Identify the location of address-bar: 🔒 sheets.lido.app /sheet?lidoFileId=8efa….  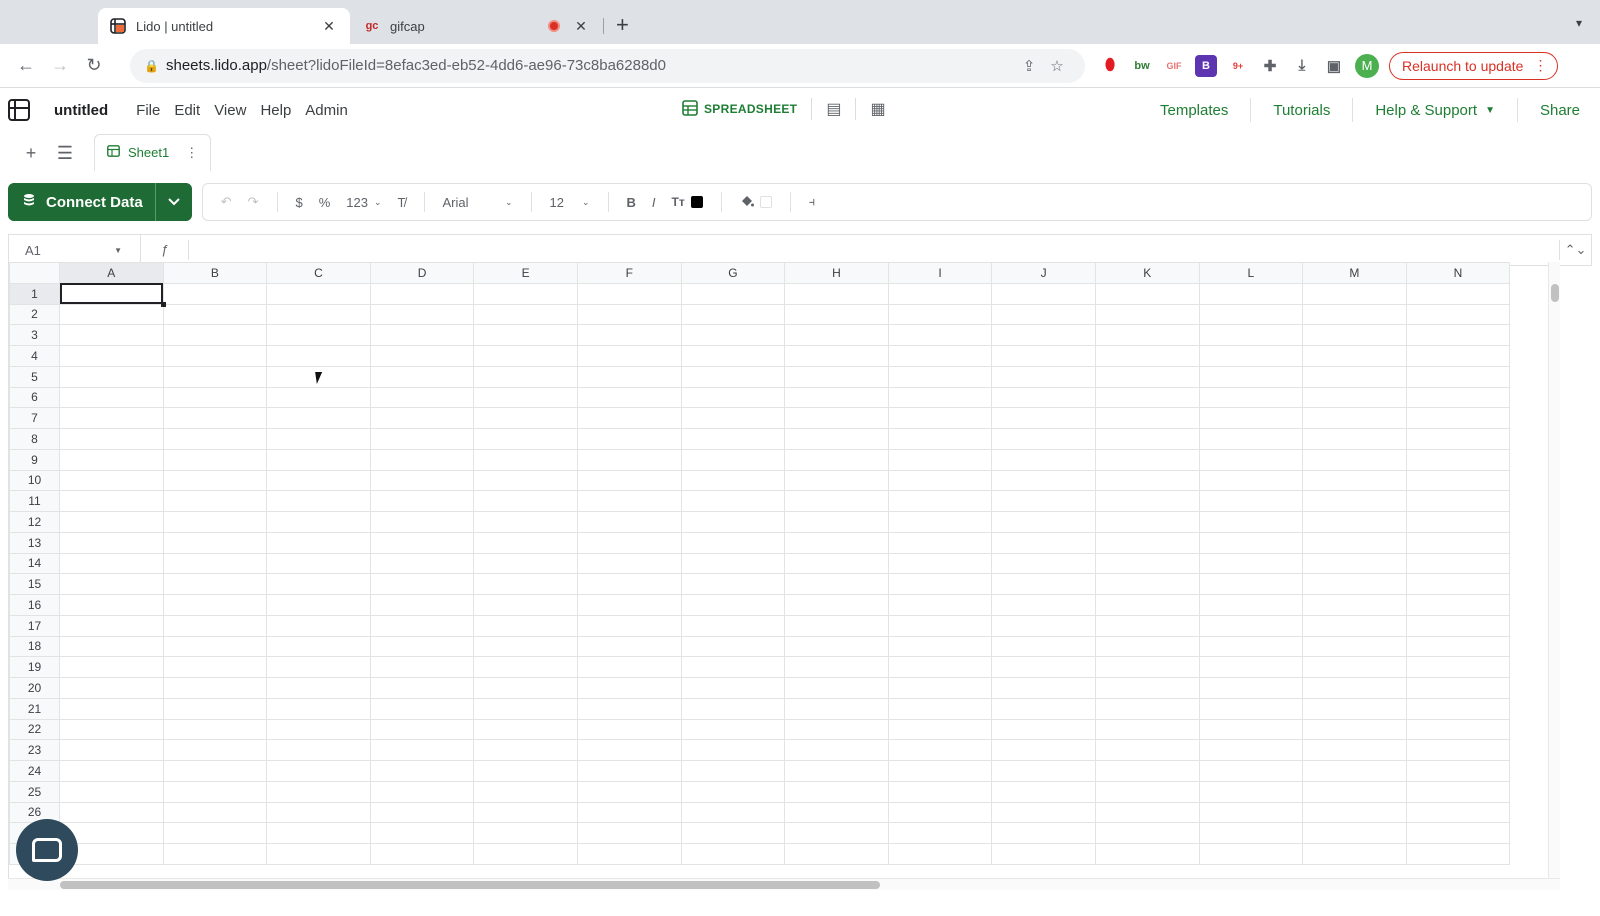
(607, 65).